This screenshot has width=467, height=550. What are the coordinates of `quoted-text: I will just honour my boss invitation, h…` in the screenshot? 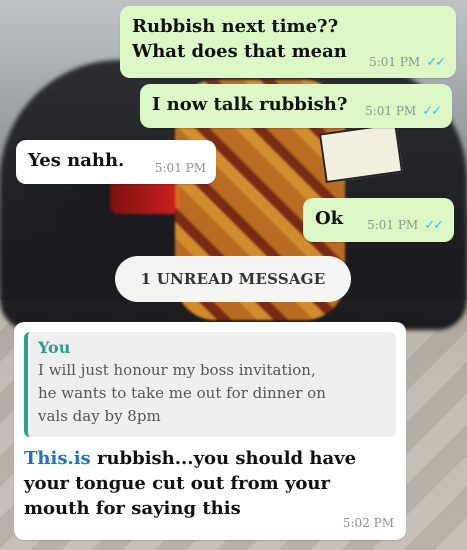 It's located at (182, 393).